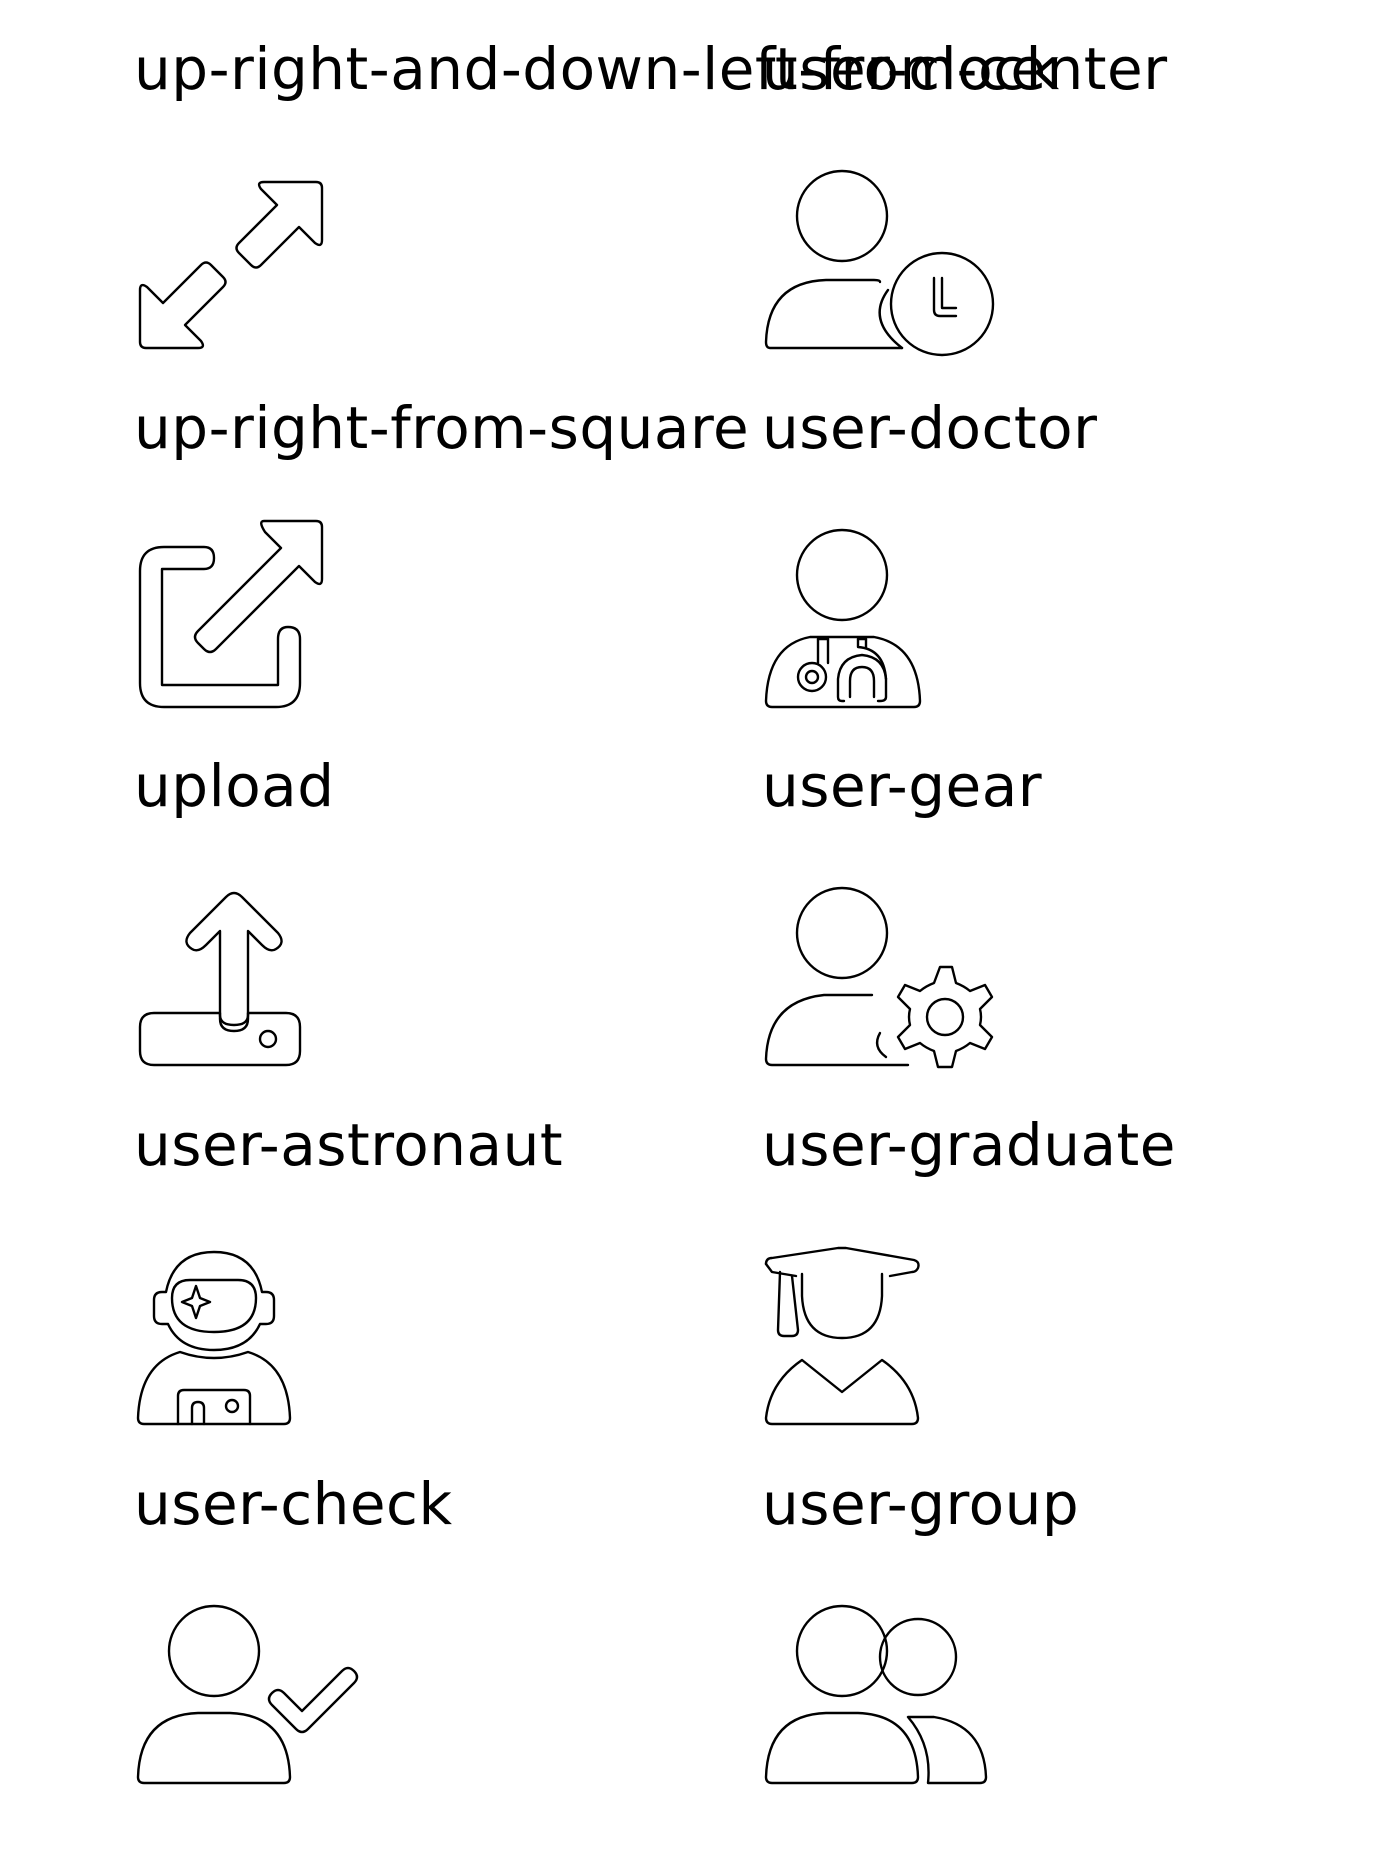 The image size is (1397, 1865). I want to click on upload-icon, so click(254, 1007).